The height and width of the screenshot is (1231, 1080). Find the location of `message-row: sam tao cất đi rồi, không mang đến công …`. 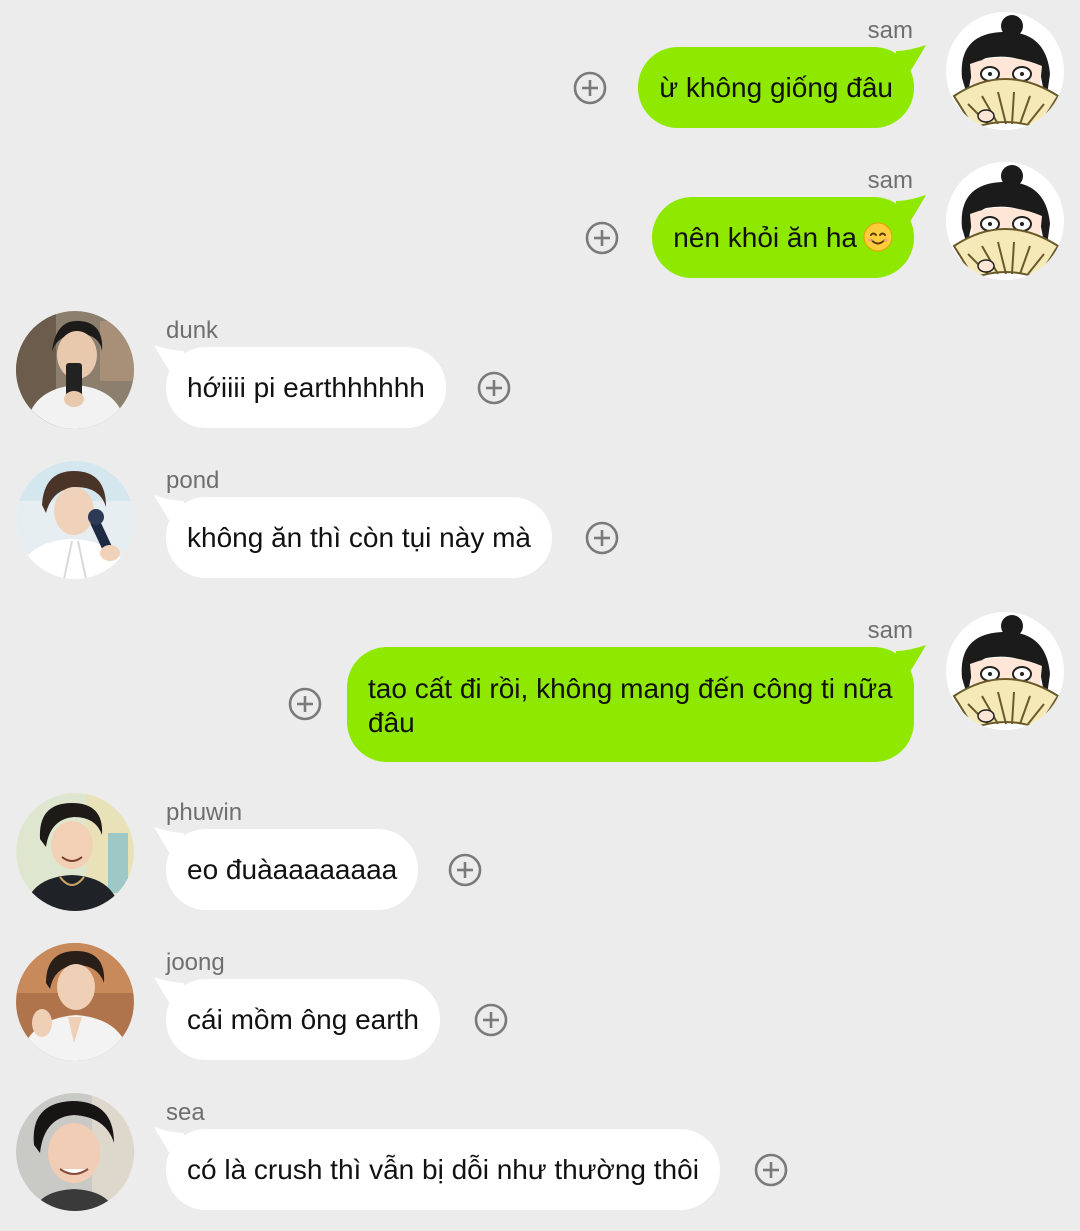

message-row: sam tao cất đi rồi, không mang đến công … is located at coordinates (540, 687).